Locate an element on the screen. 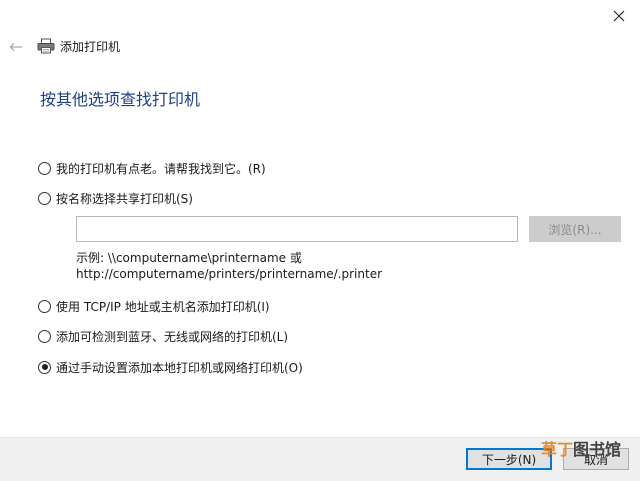 The image size is (640, 481). option-old-printer-label: 我的打印机有点老。请帮我找到它。(R) is located at coordinates (161, 168).